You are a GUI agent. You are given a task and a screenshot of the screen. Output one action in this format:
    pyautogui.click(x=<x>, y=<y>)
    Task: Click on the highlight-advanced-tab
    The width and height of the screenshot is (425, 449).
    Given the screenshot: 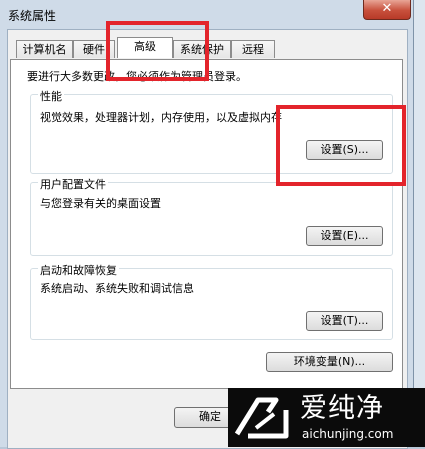 What is the action you would take?
    pyautogui.click(x=157, y=51)
    